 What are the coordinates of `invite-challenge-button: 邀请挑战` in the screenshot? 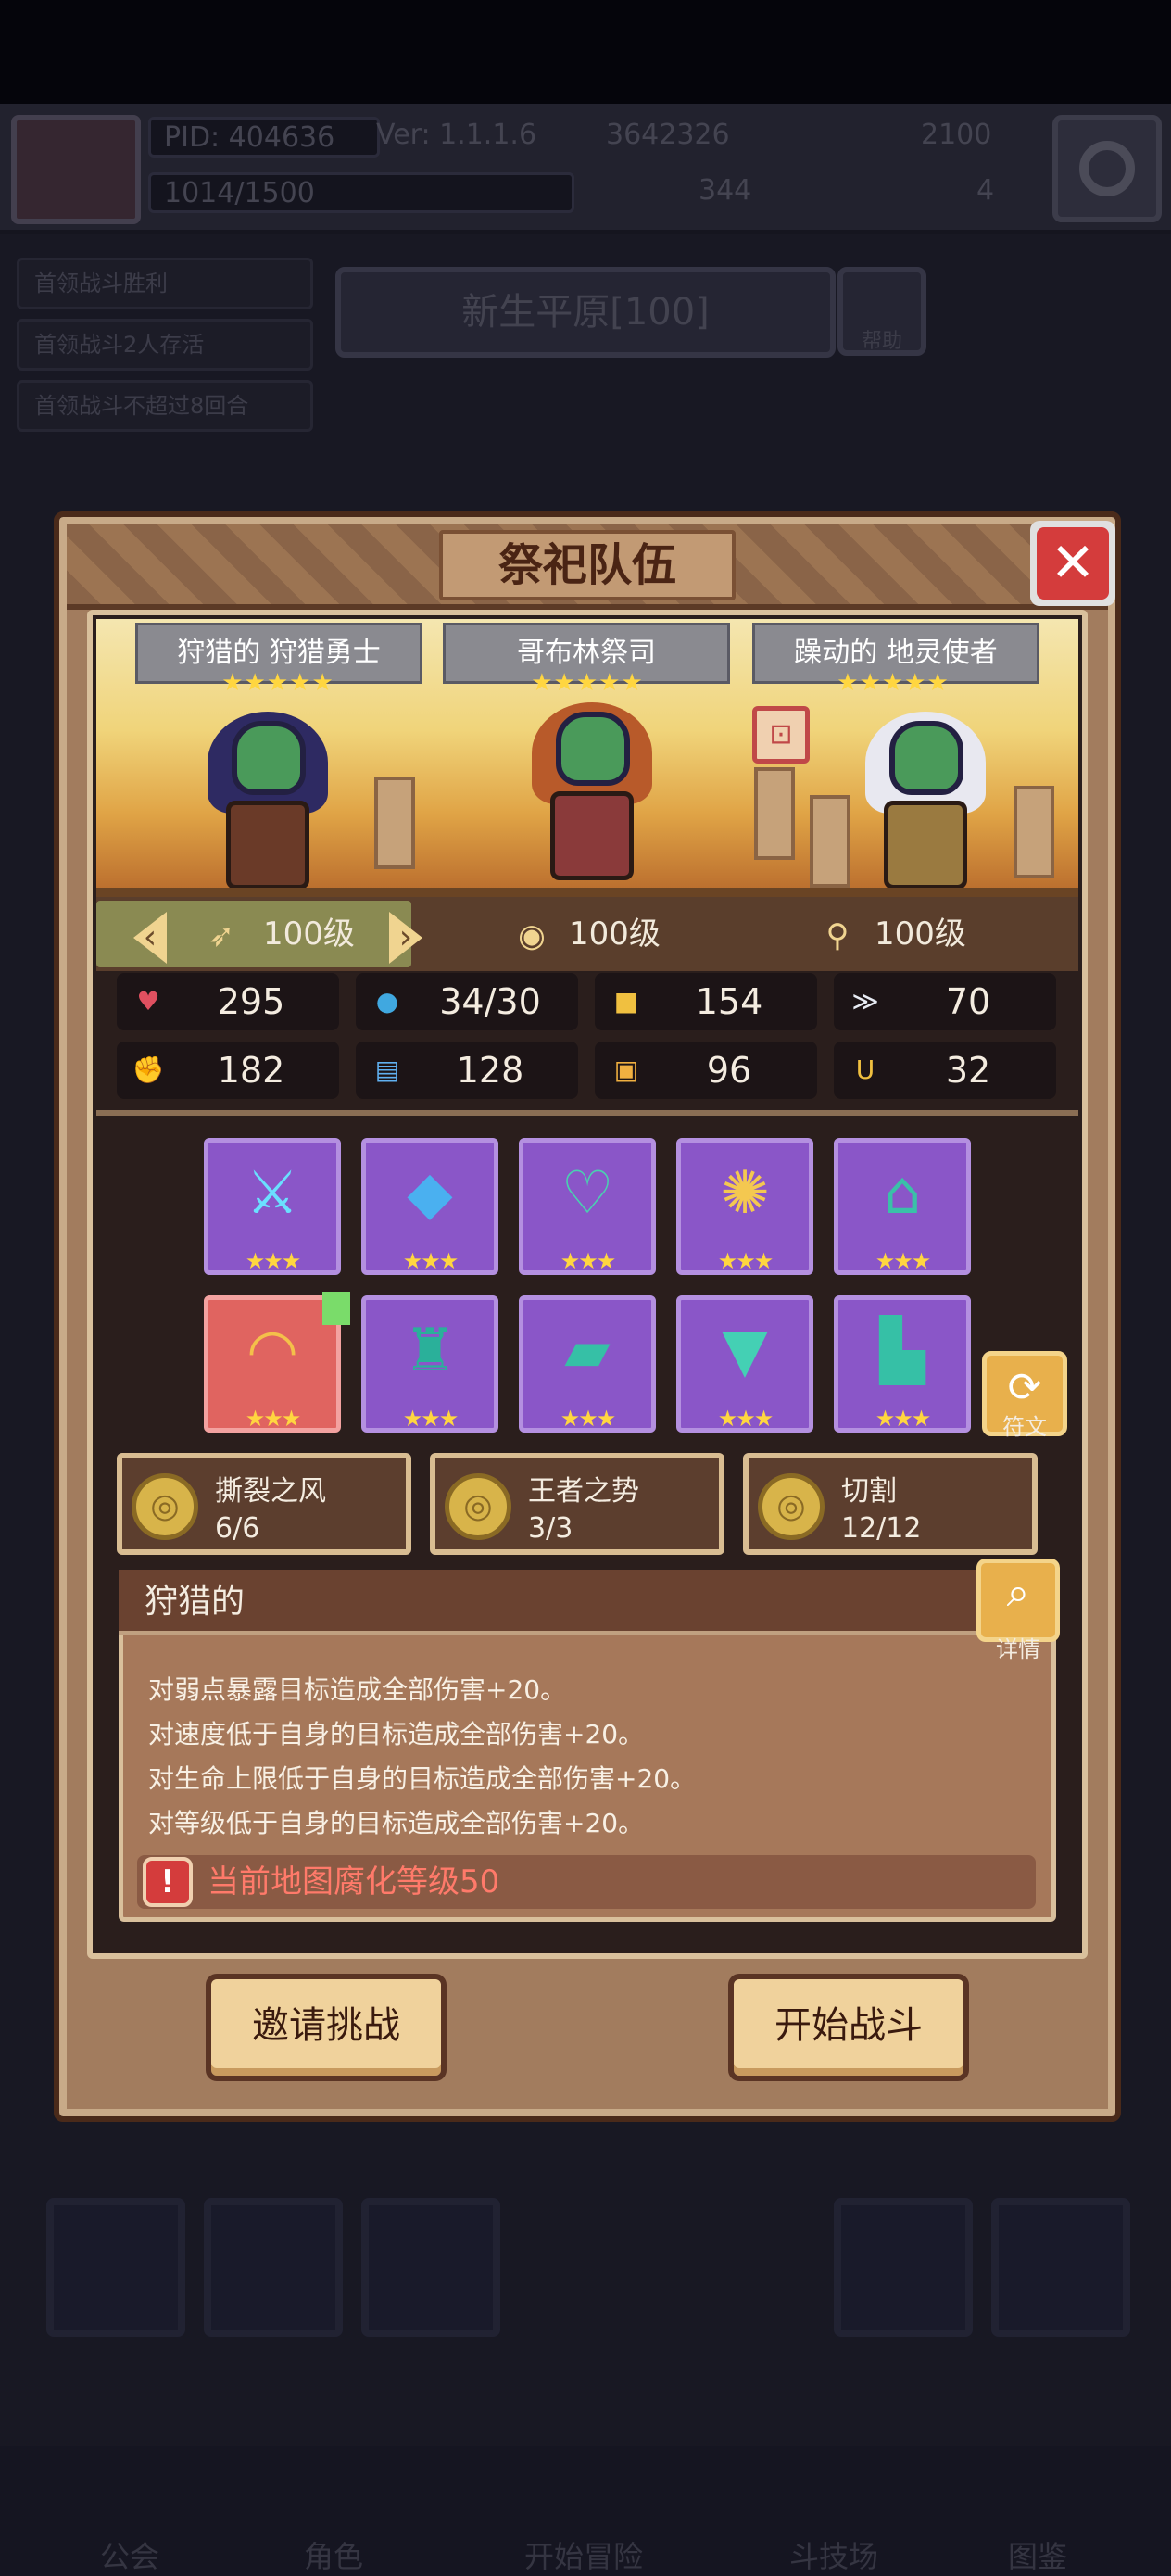 It's located at (327, 2027).